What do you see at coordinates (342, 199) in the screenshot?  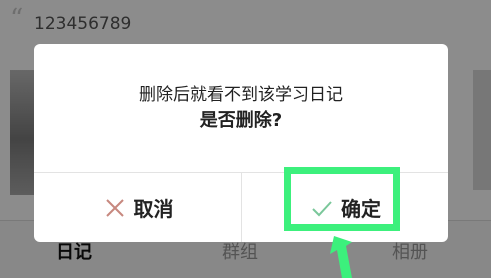 I see `confirm-highlight-box` at bounding box center [342, 199].